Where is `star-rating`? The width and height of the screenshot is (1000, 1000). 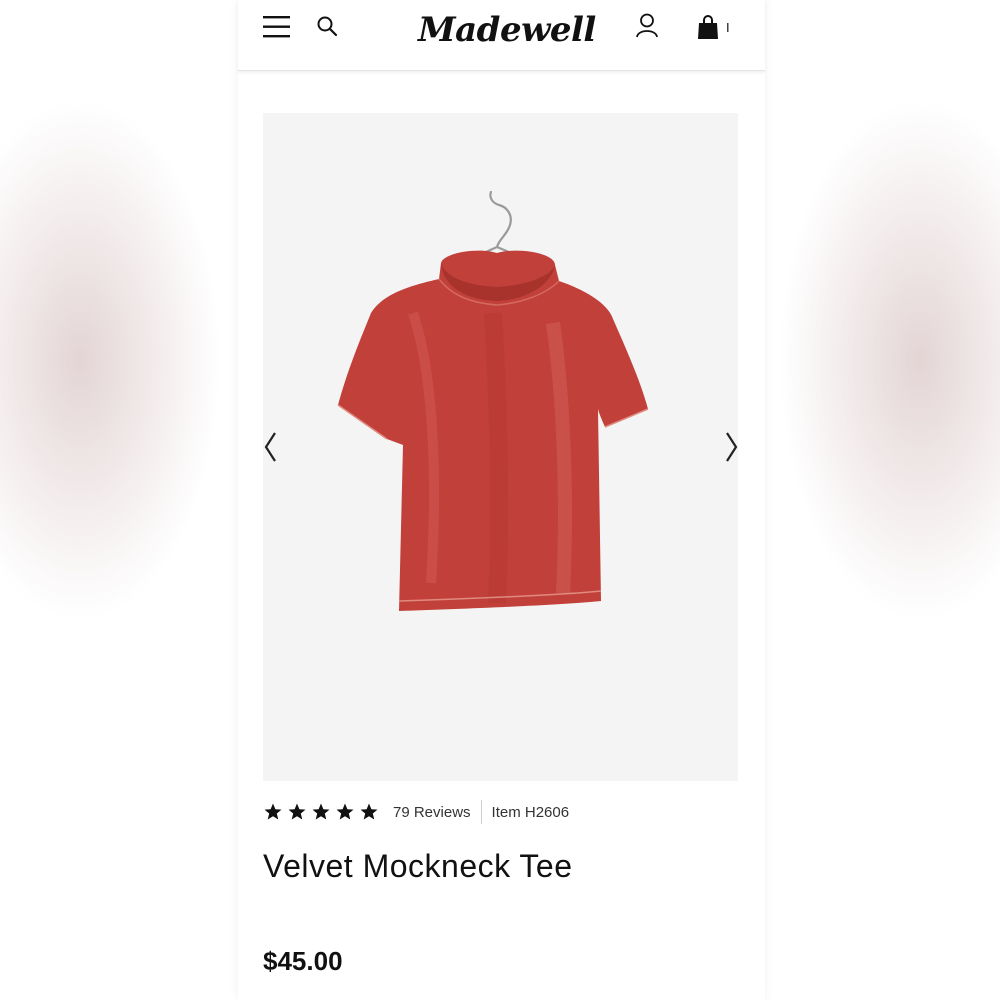
star-rating is located at coordinates (321, 812).